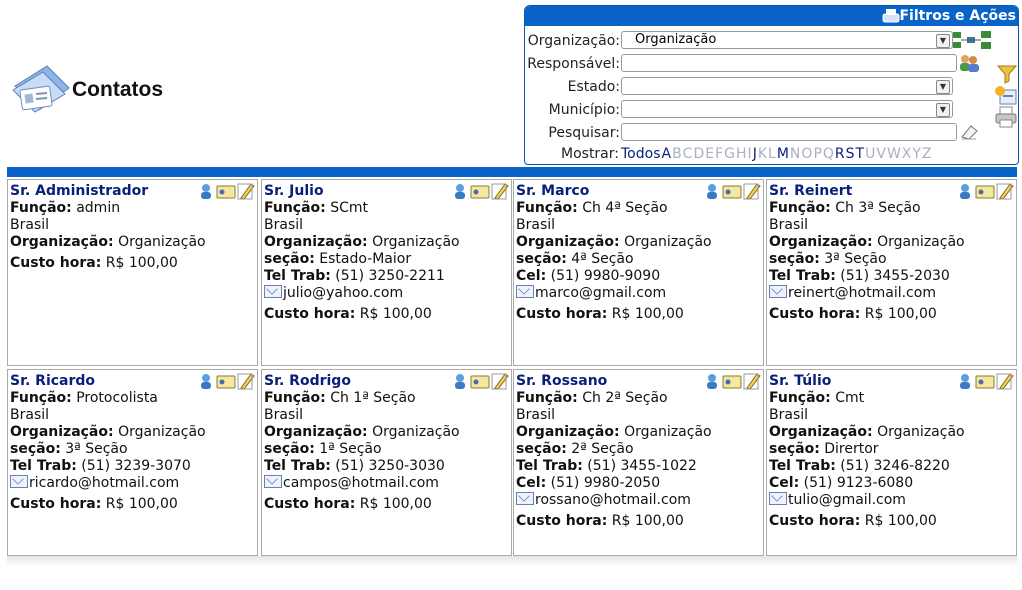 This screenshot has width=1022, height=590. I want to click on contact-email: reinert@hotmail.com, so click(892, 293).